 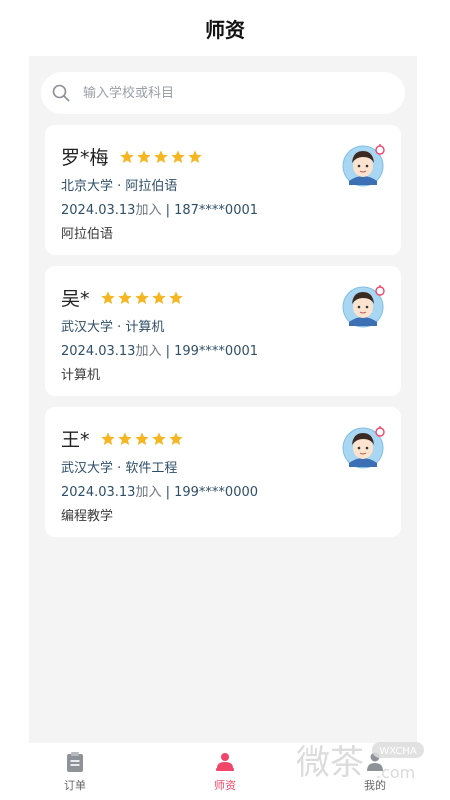 I want to click on tab-label: 订单, so click(x=75, y=785).